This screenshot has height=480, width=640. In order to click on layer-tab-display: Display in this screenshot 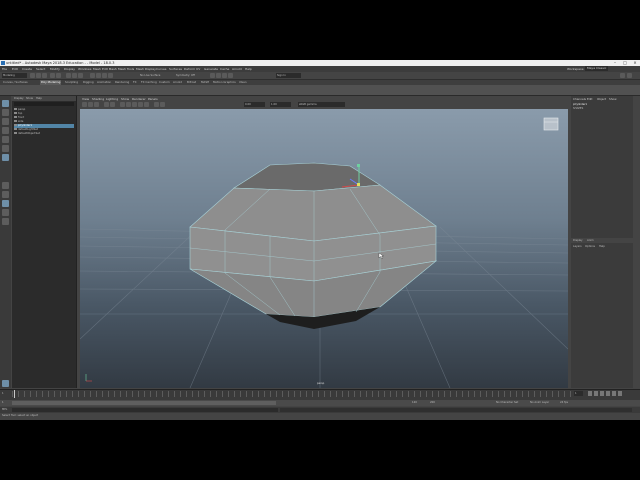, I will do `click(578, 240)`.